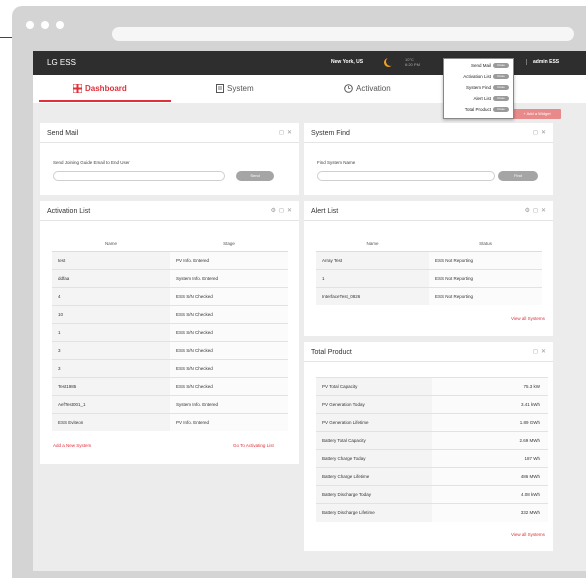  Describe the element at coordinates (106, 88) in the screenshot. I see `tab-label: Dashboard` at that location.